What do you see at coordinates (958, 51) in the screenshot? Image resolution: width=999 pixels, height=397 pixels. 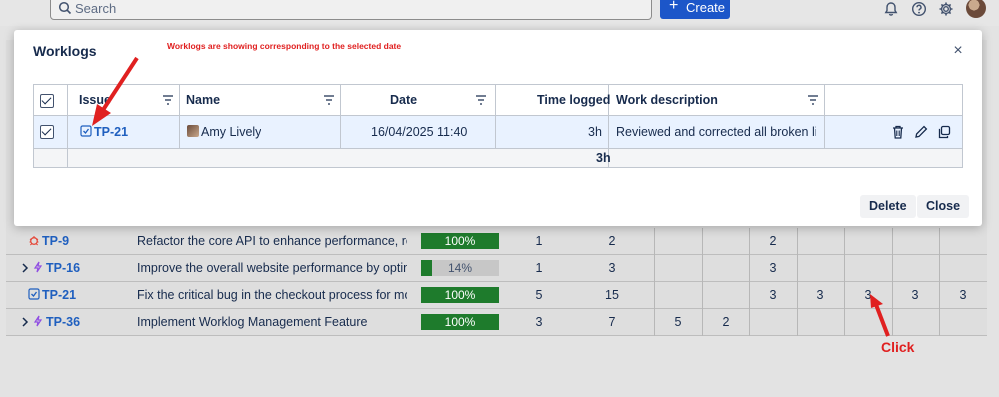 I see `close-icon: ×` at bounding box center [958, 51].